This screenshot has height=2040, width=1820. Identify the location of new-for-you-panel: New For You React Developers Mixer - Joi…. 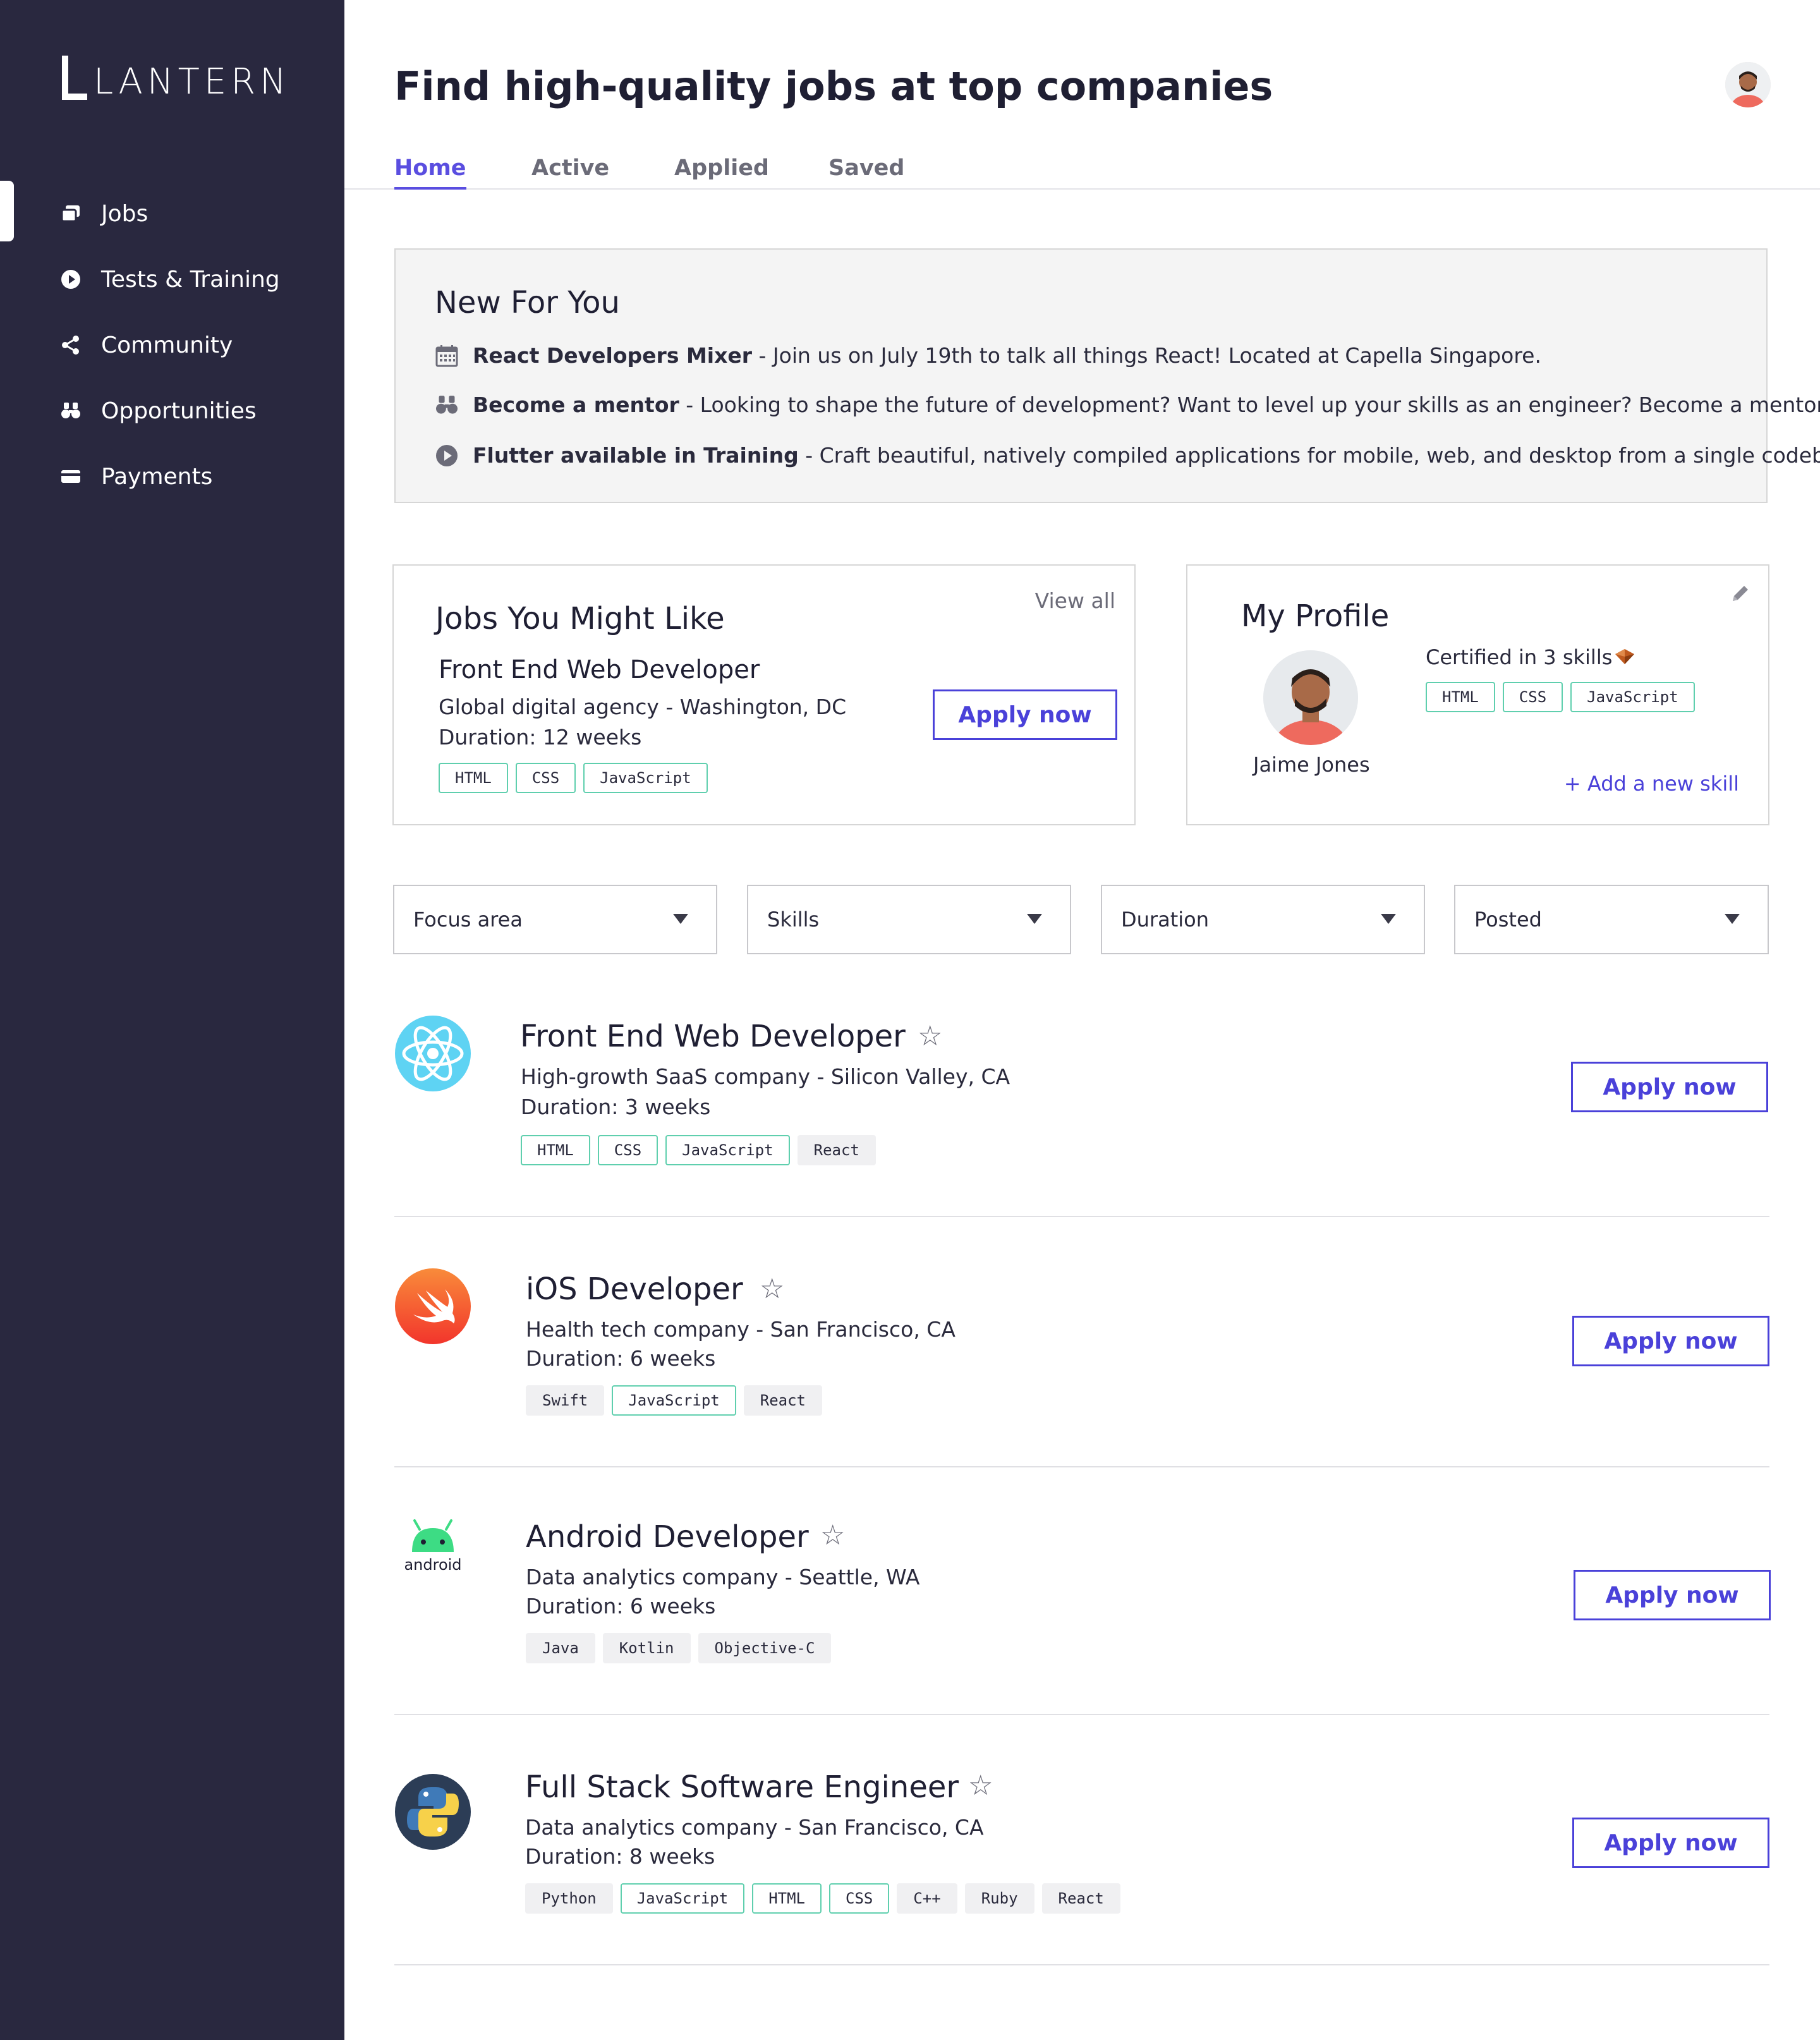
(1107, 375).